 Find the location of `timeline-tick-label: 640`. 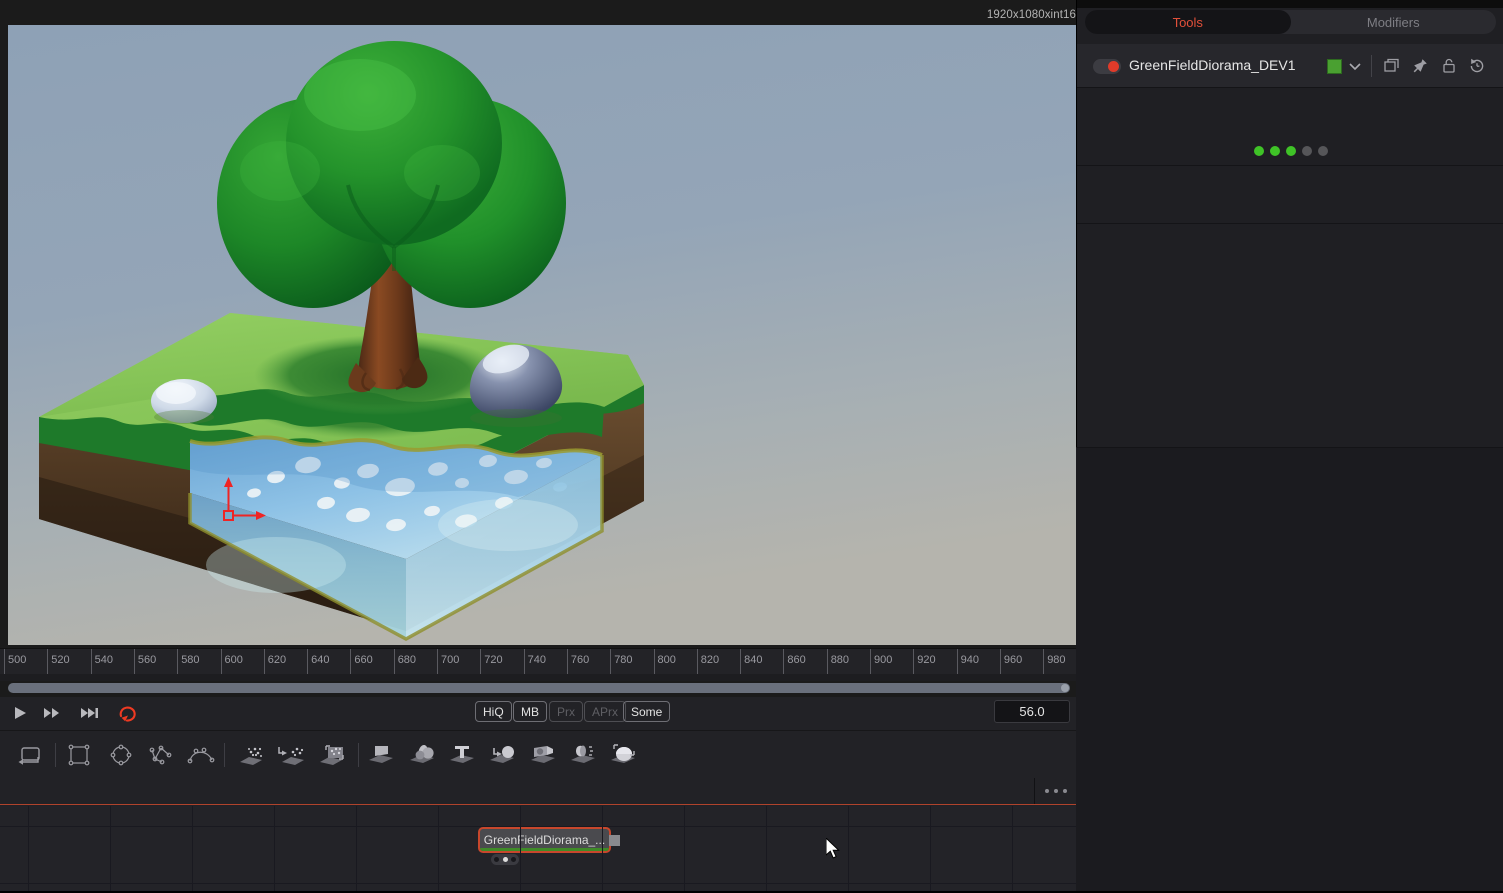

timeline-tick-label: 640 is located at coordinates (320, 660).